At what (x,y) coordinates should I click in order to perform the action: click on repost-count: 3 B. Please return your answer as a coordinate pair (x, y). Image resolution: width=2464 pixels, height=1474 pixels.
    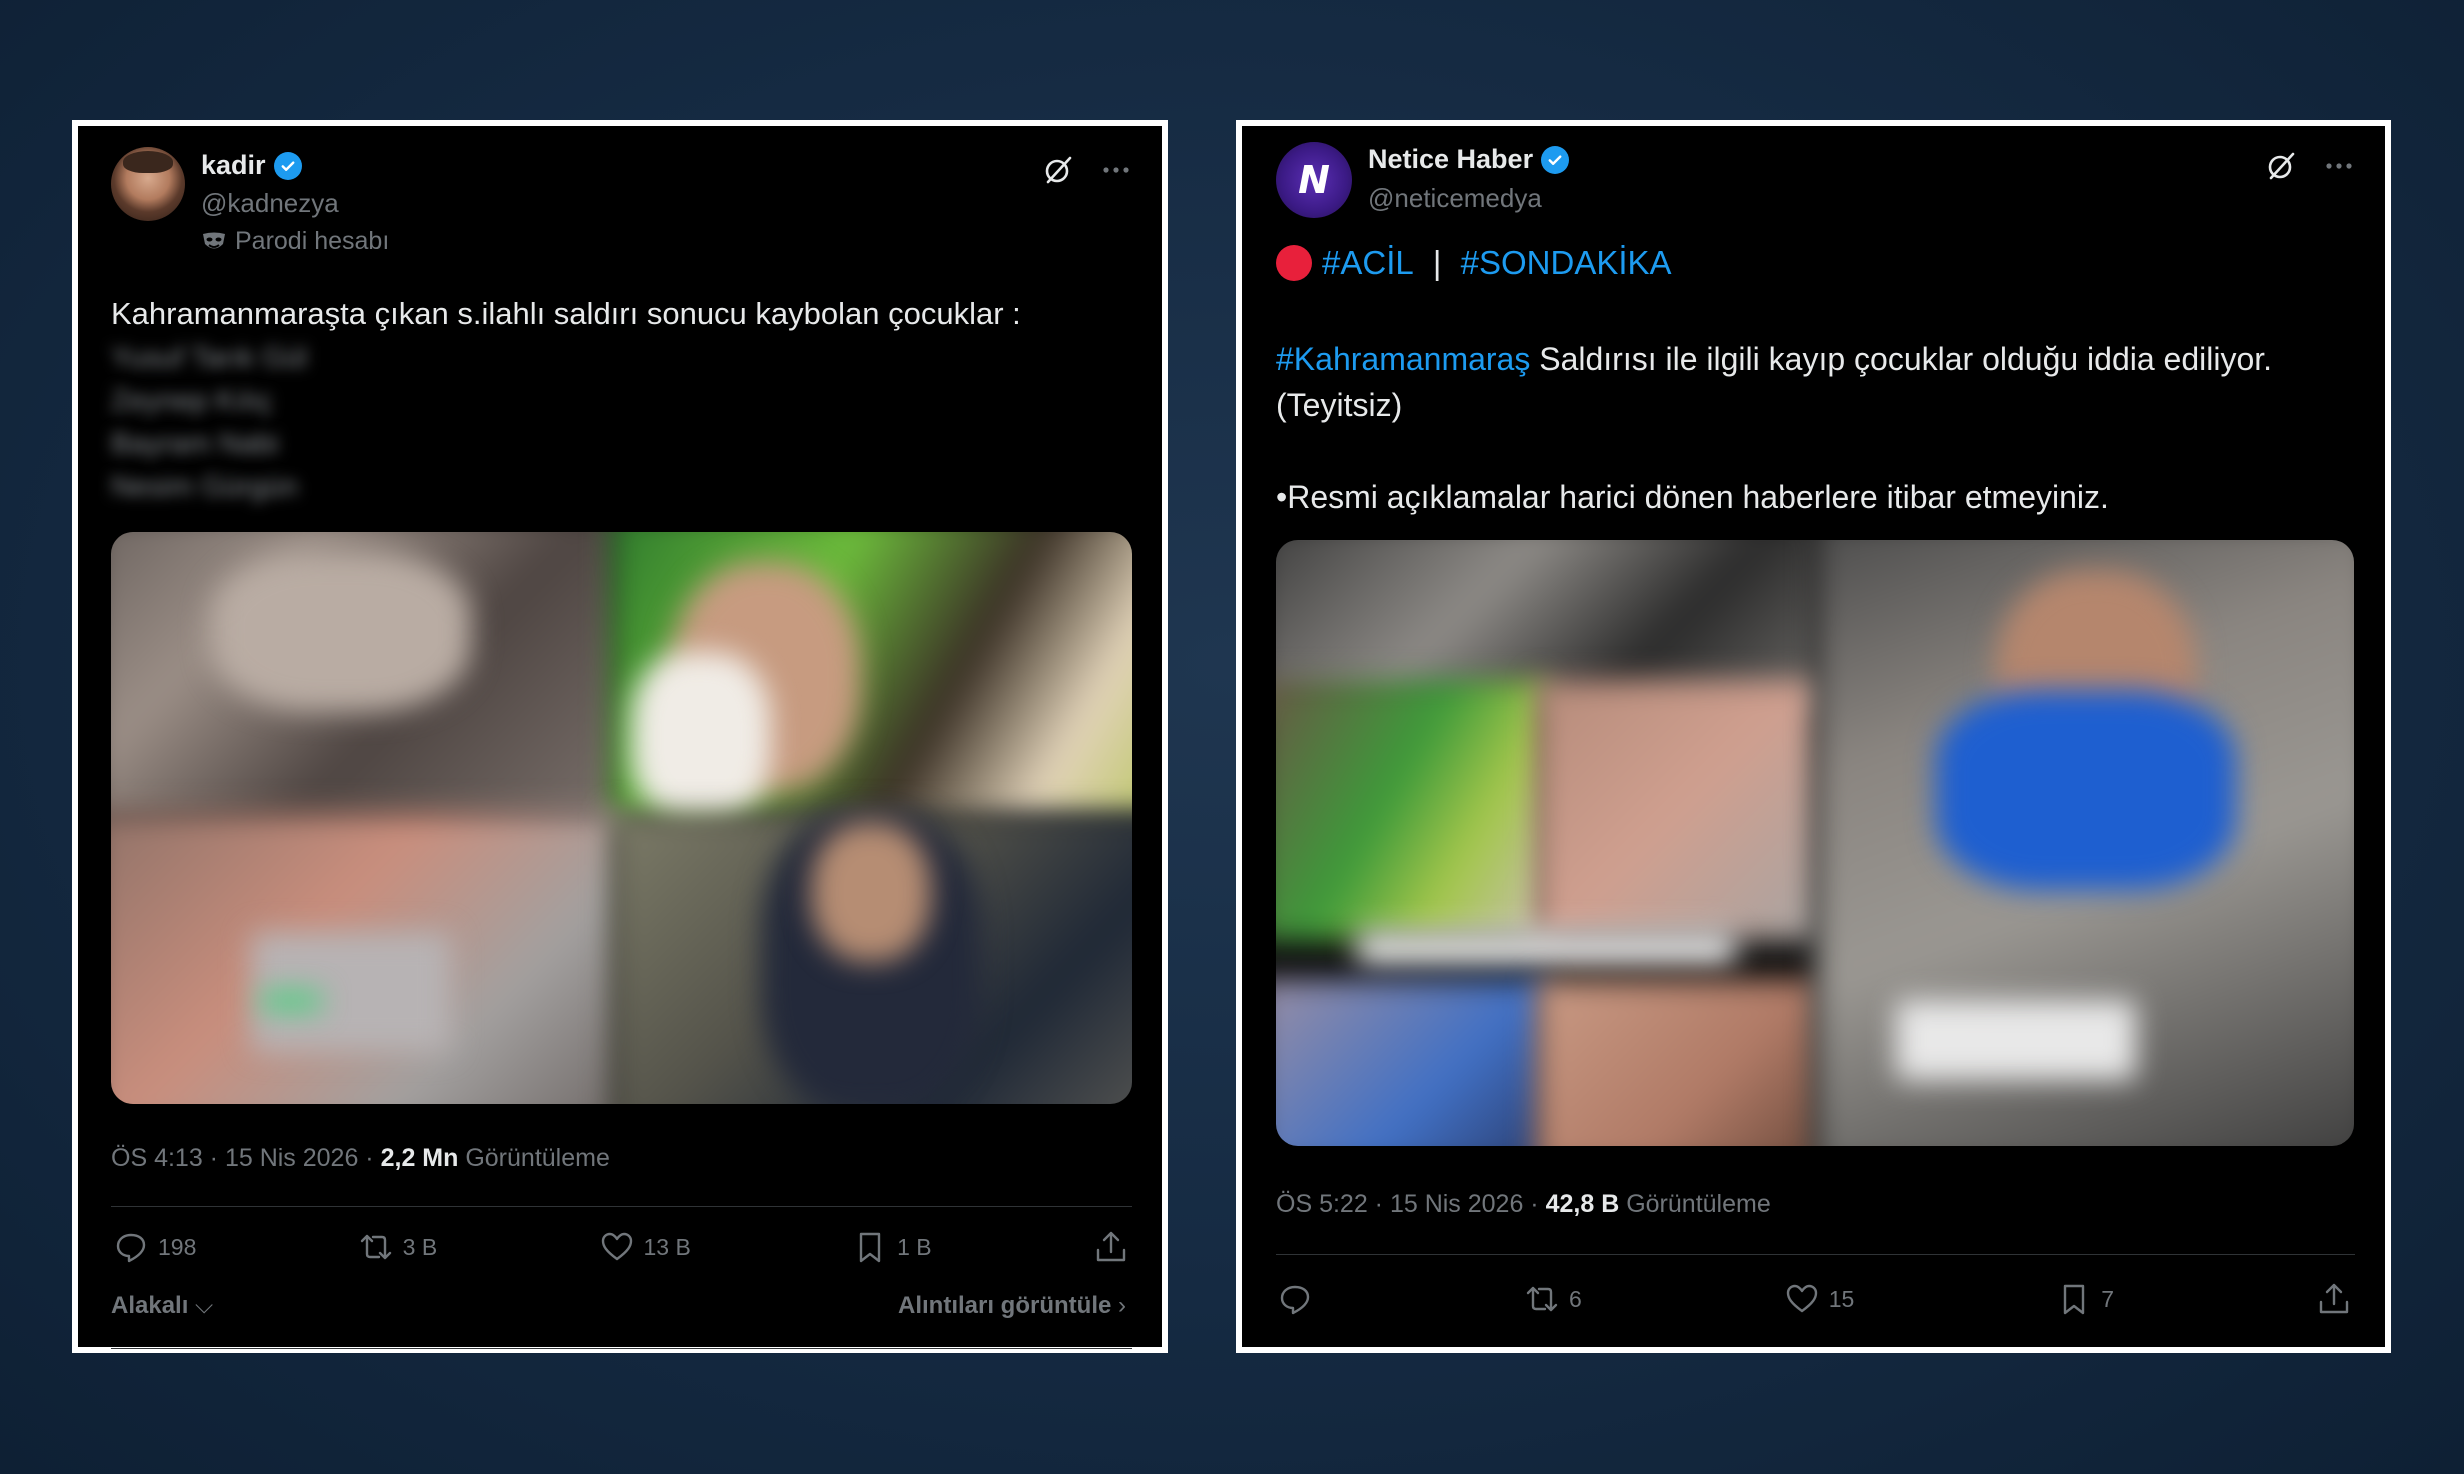
    Looking at the image, I should click on (420, 1246).